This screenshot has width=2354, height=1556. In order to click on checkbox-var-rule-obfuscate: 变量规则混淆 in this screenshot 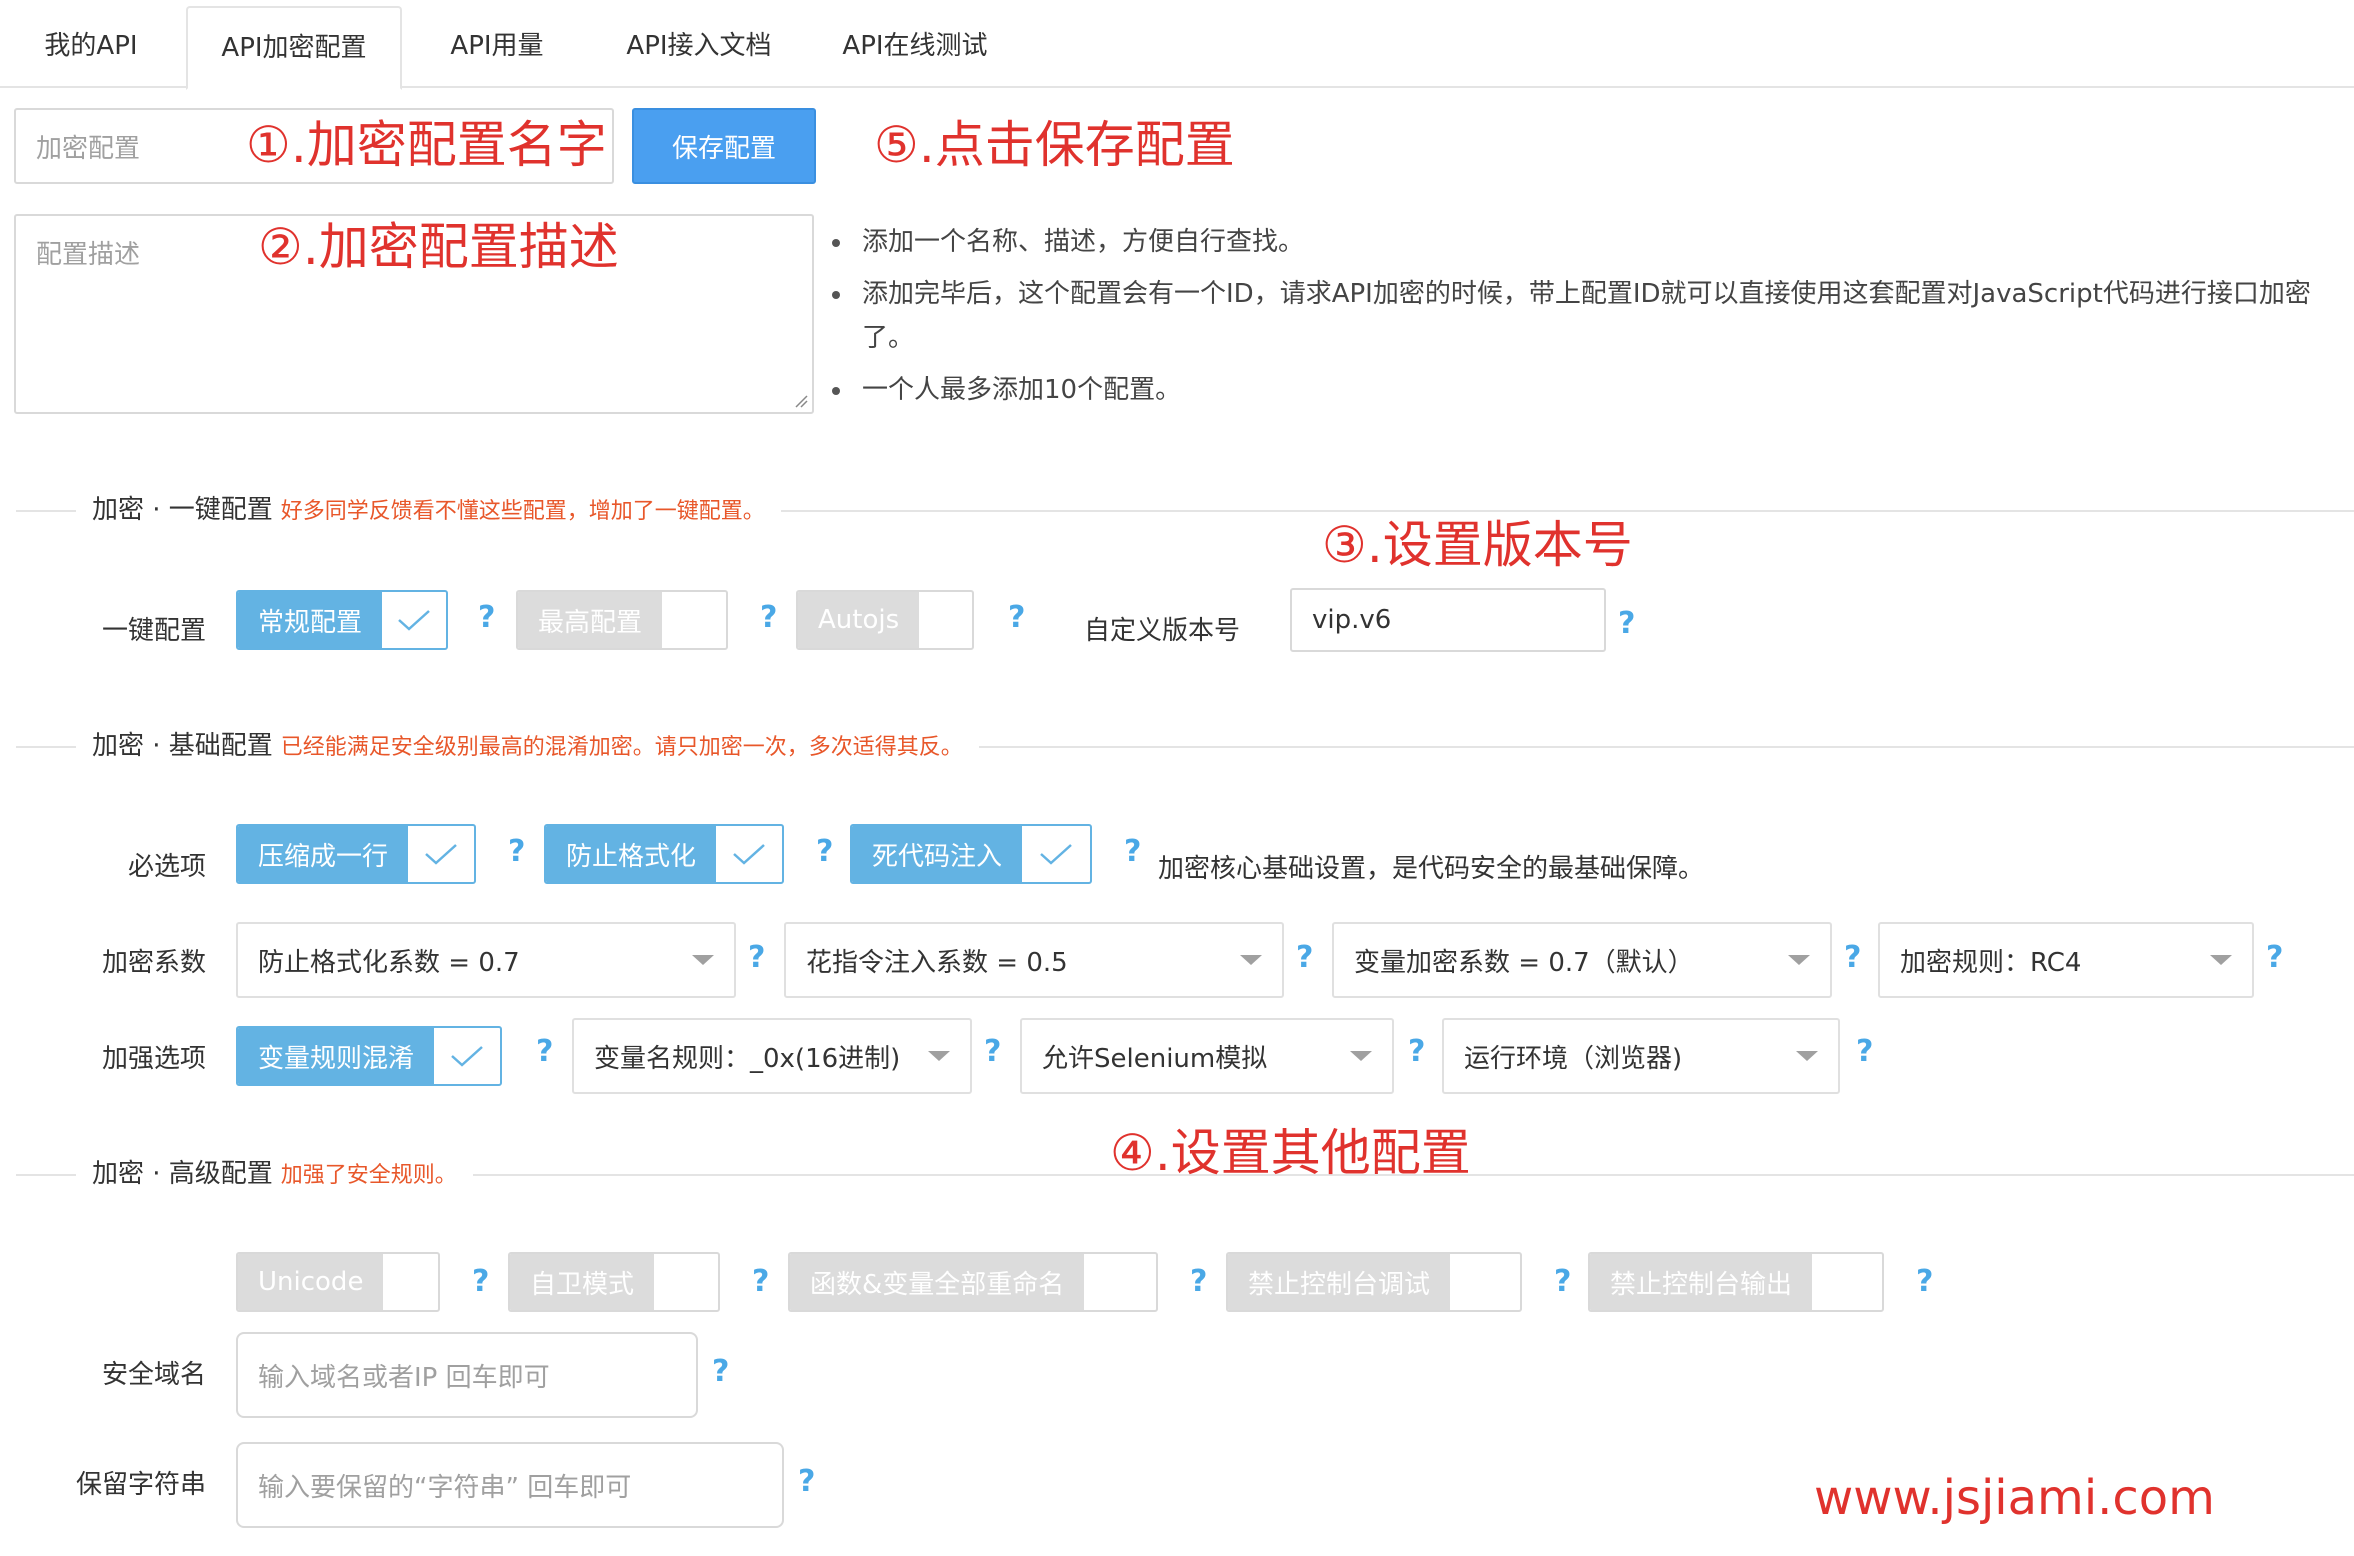, I will do `click(369, 1056)`.